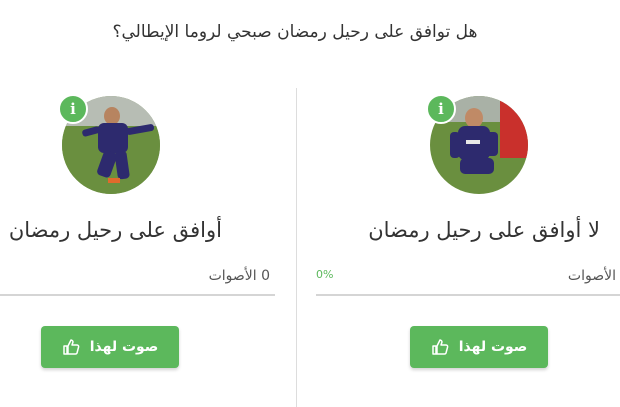  What do you see at coordinates (591, 276) in the screenshot?
I see `vote-count: الأصوات` at bounding box center [591, 276].